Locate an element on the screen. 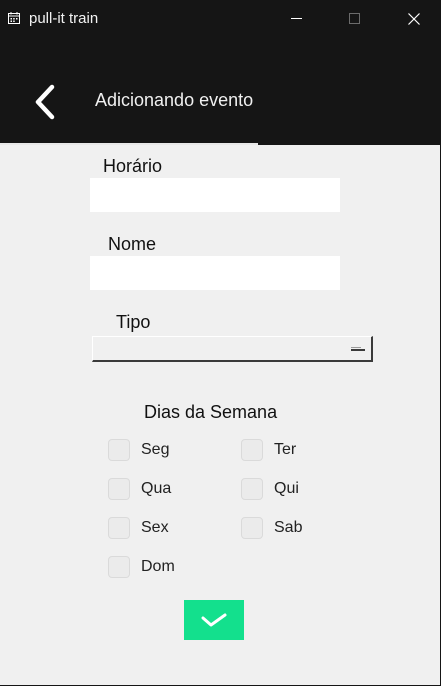  confirm-button is located at coordinates (214, 620).